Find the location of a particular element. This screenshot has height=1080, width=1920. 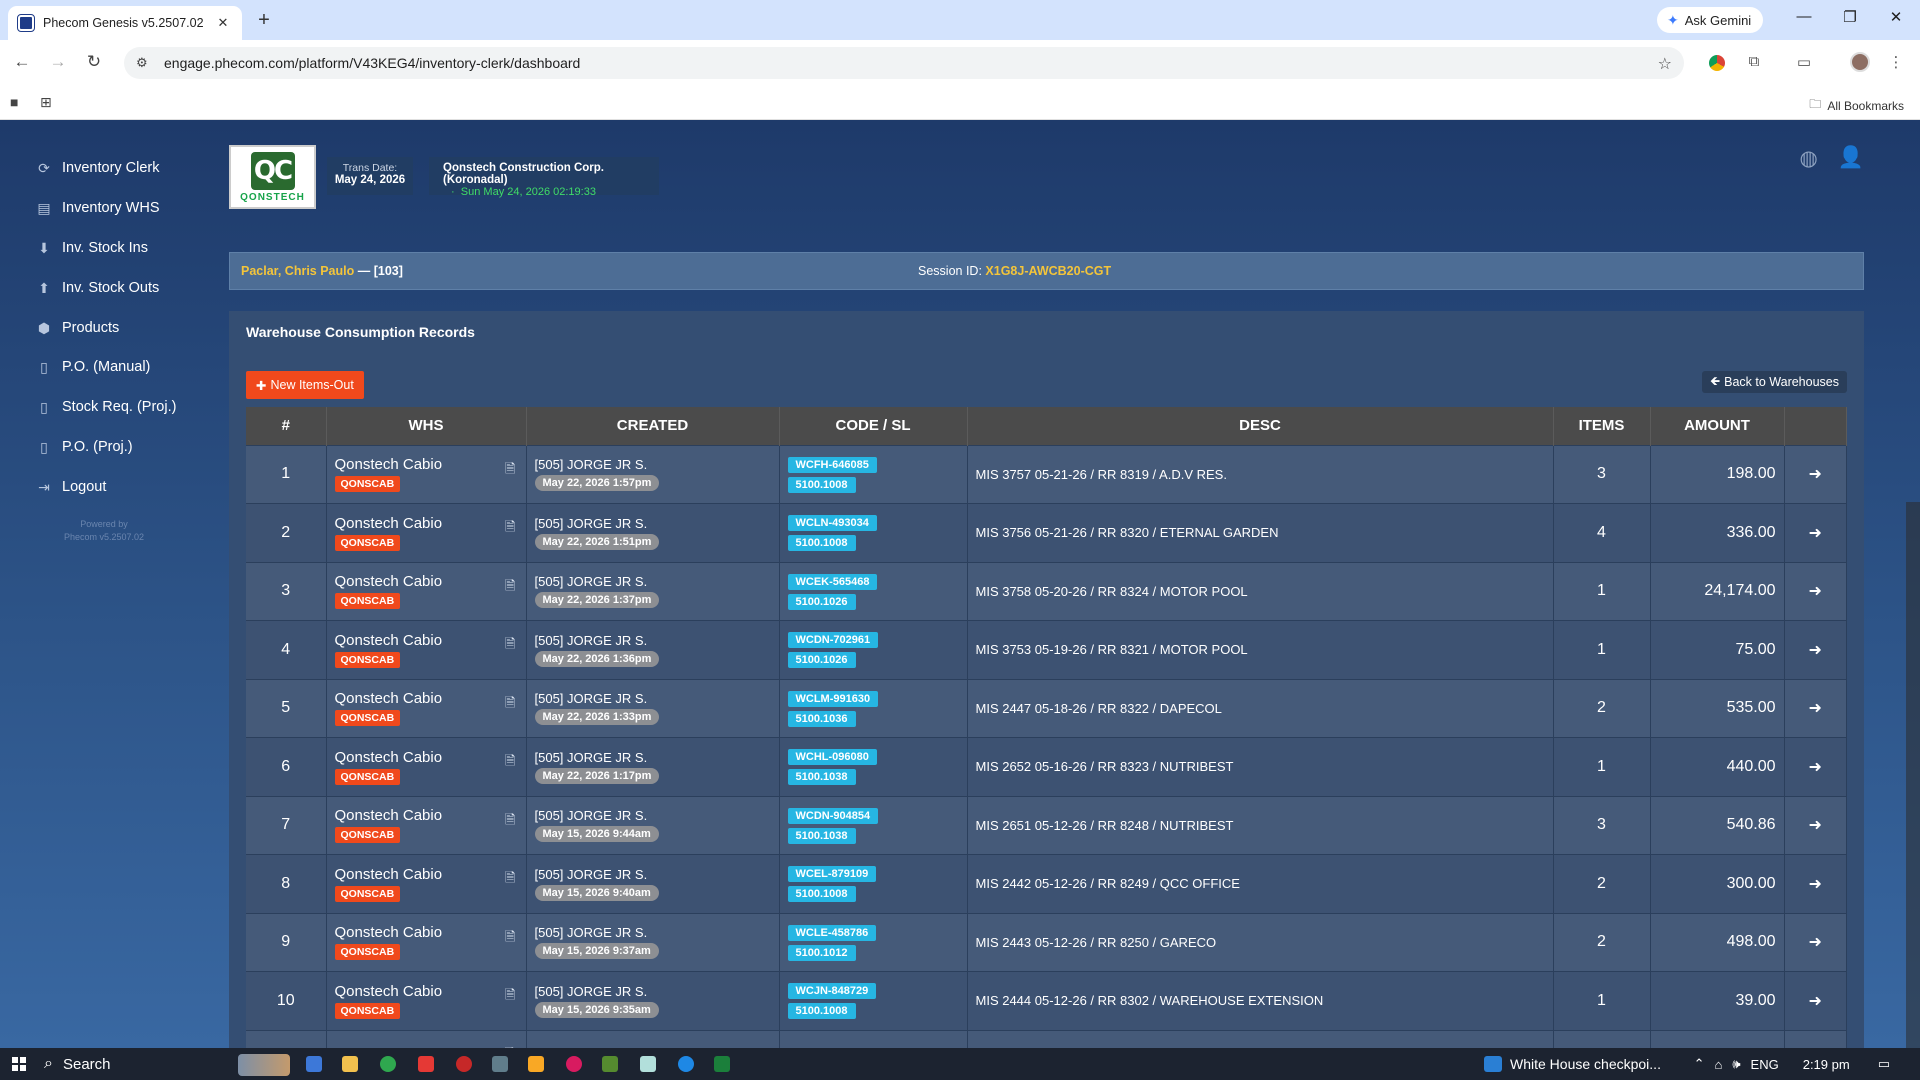

sidebar-item-po-proj: ▯ P.O. (Proj.) is located at coordinates (84, 447).